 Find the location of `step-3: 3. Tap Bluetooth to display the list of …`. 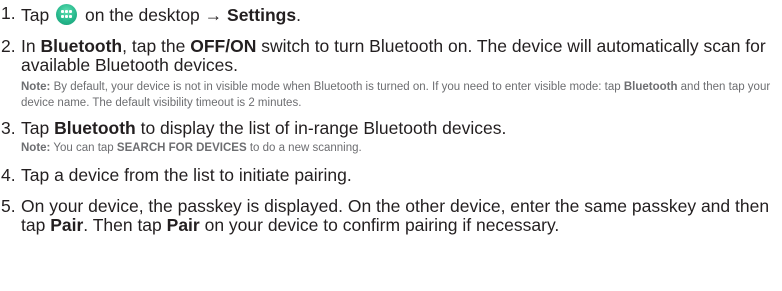

step-3: 3. Tap Bluetooth to display the list of … is located at coordinates (391, 137).